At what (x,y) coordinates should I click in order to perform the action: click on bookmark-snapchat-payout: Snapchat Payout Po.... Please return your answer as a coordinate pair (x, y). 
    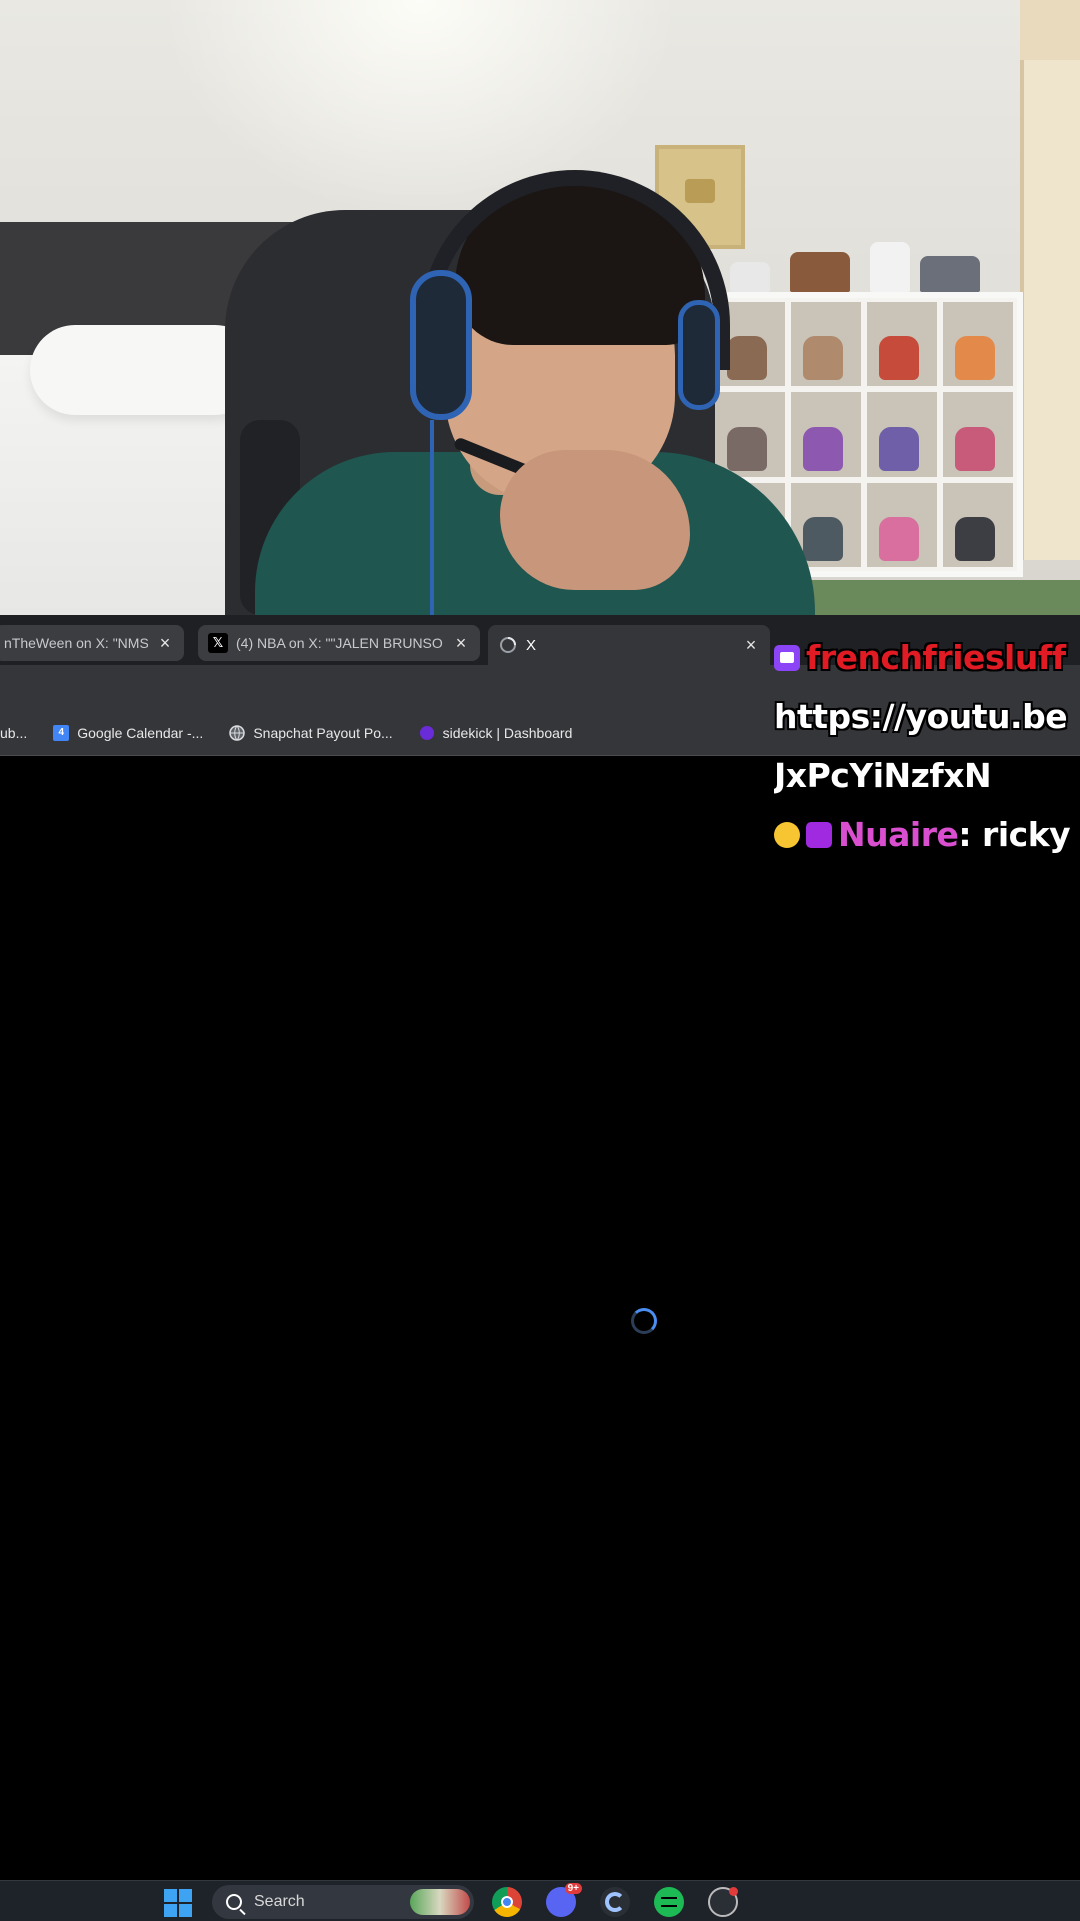
    Looking at the image, I should click on (311, 732).